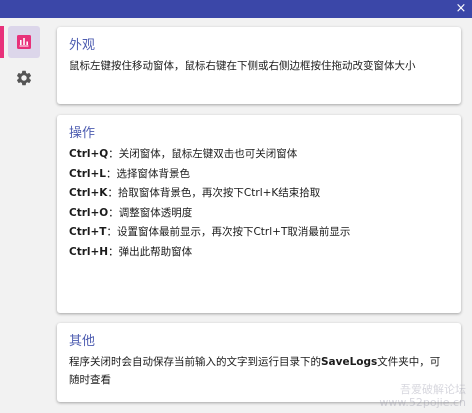  Describe the element at coordinates (148, 173) in the screenshot. I see `shortcut-desc: ：选择窗体背景色` at that location.